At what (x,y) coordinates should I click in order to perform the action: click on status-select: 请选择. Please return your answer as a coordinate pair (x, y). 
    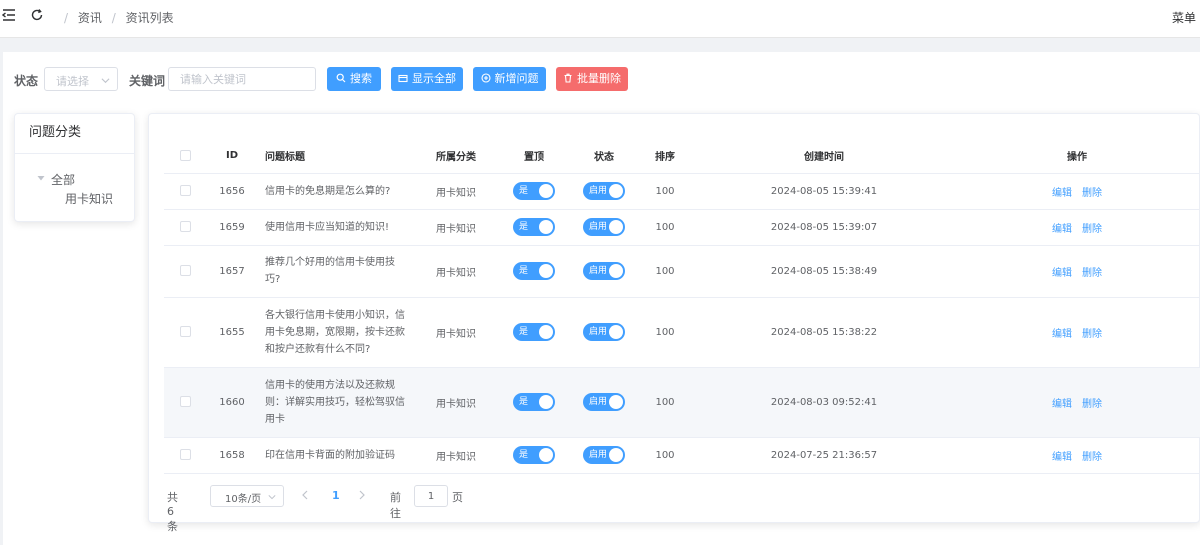
    Looking at the image, I should click on (81, 79).